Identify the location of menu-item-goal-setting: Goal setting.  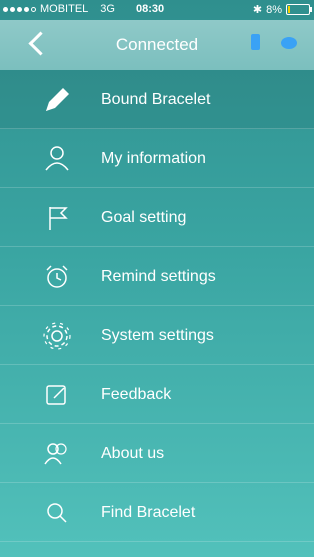
(157, 217).